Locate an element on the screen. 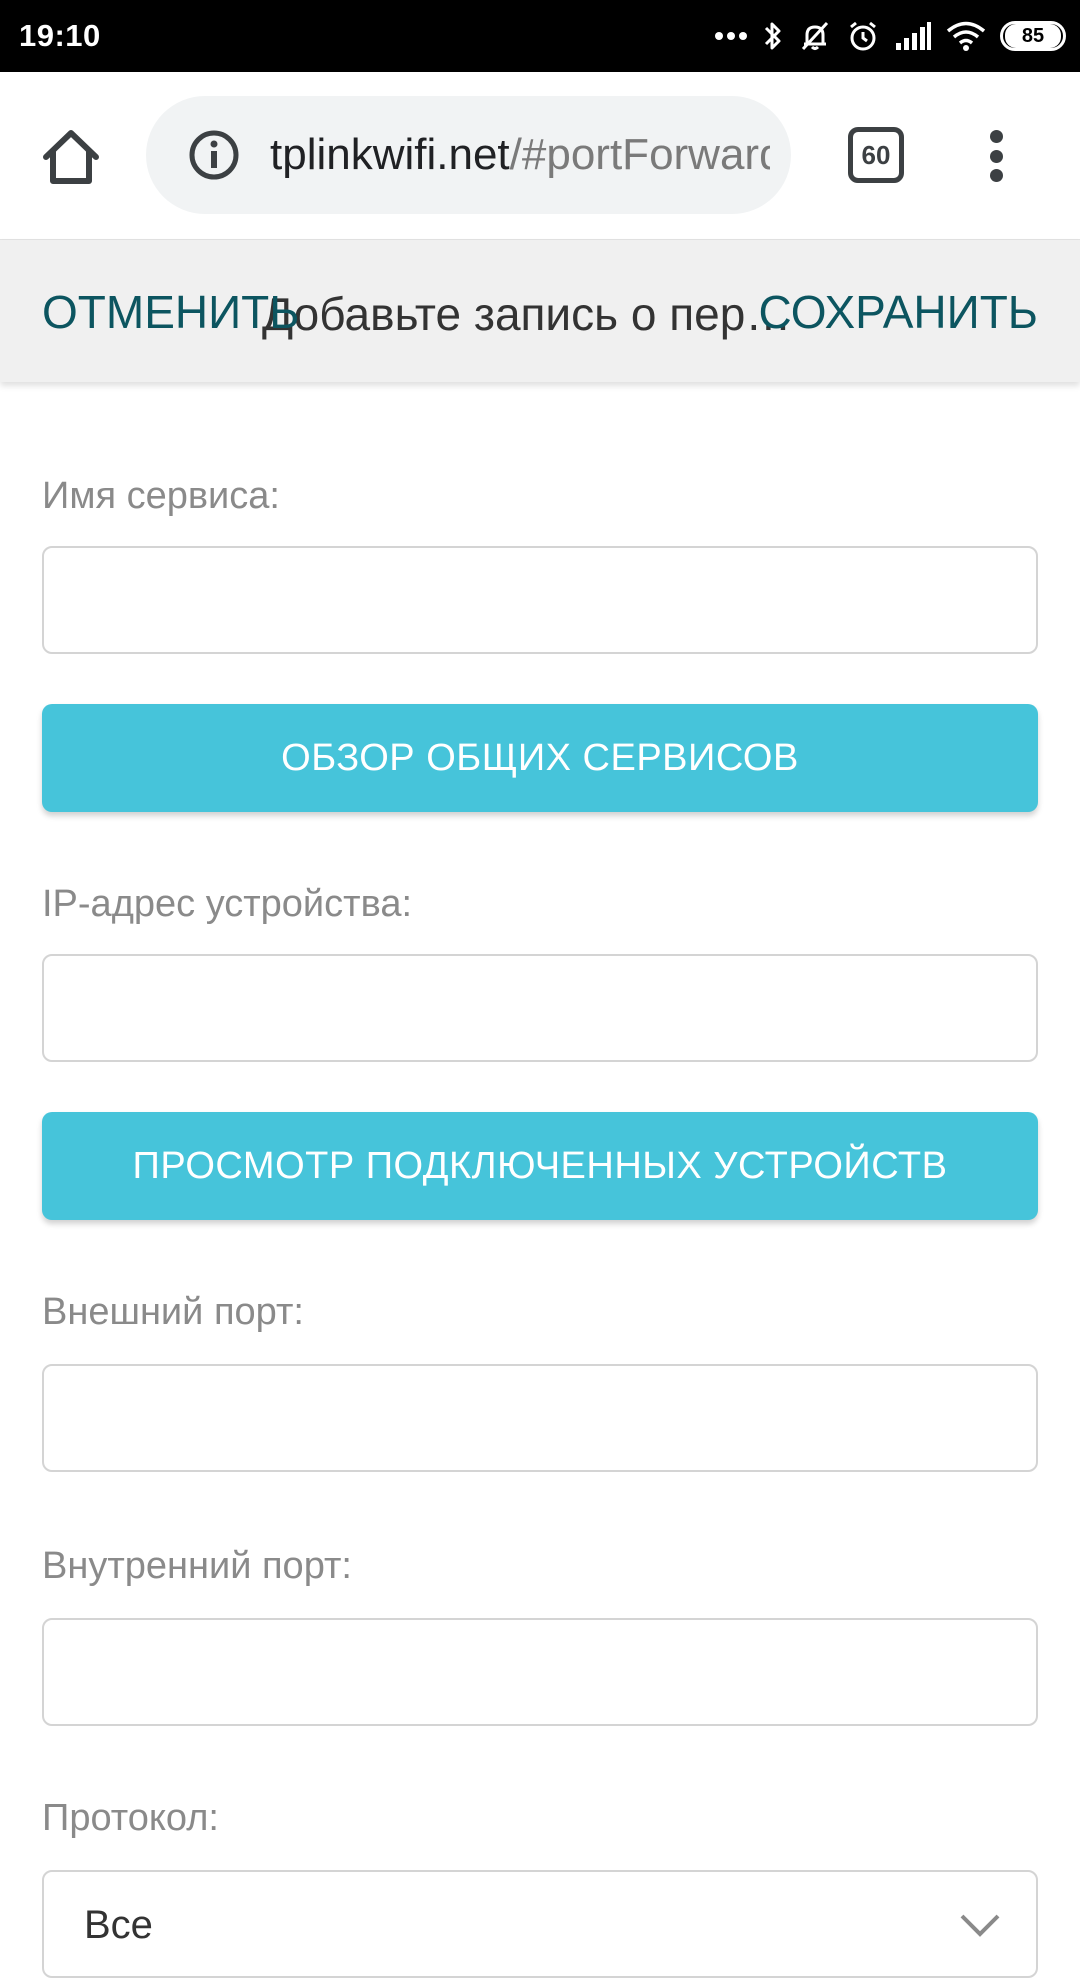 The height and width of the screenshot is (1978, 1080). external-port-label: Внешний порт: is located at coordinates (173, 1312).